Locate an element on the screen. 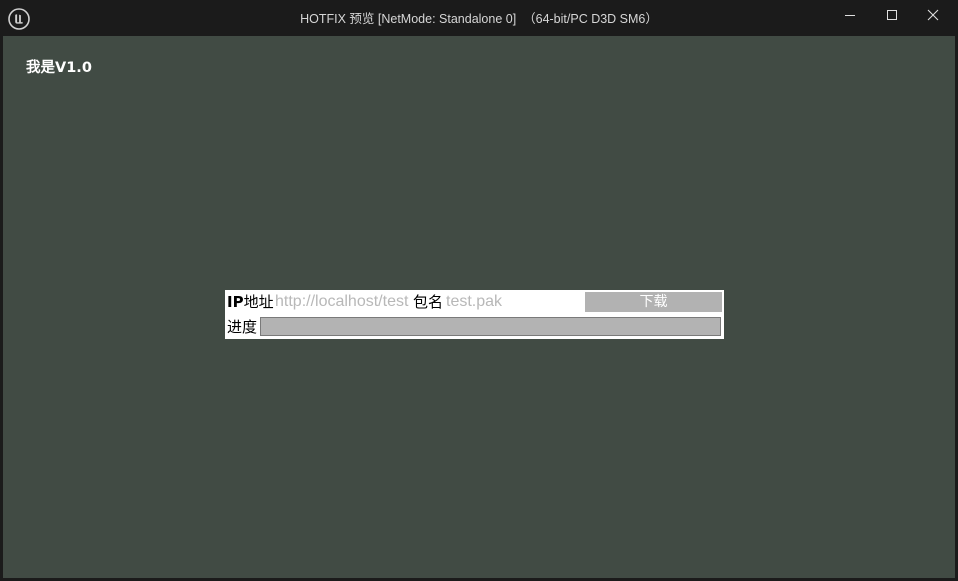 The width and height of the screenshot is (958, 581). minimize-icon is located at coordinates (850, 15).